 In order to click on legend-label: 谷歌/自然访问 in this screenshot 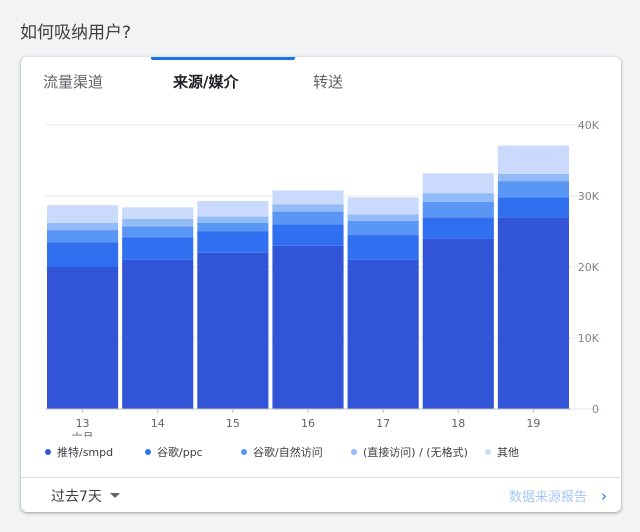, I will do `click(288, 452)`.